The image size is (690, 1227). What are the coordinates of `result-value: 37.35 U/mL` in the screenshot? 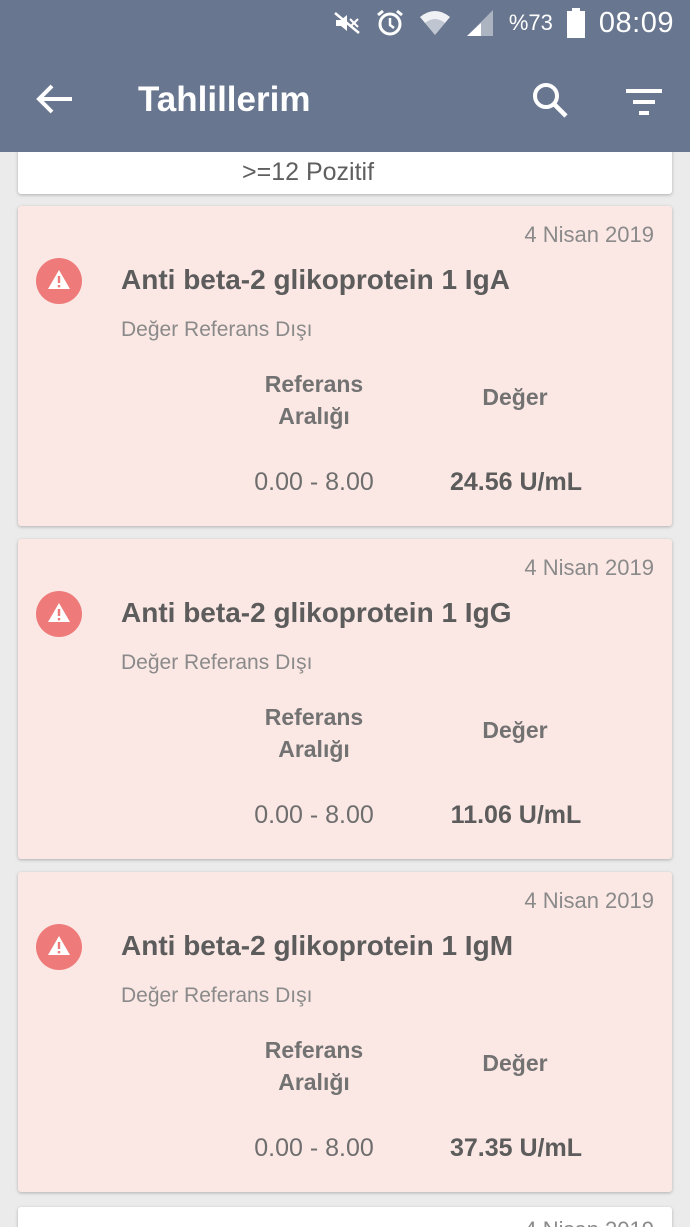 It's located at (515, 1148).